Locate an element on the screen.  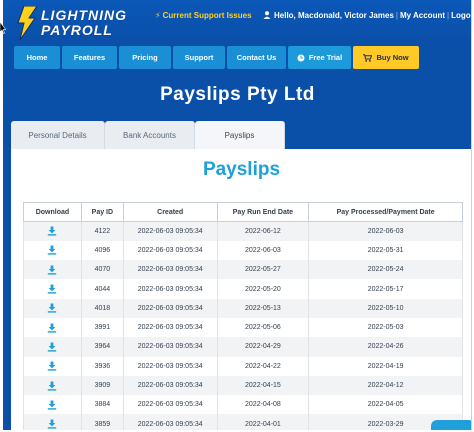
free-trial-label: Free Trial is located at coordinates (325, 57).